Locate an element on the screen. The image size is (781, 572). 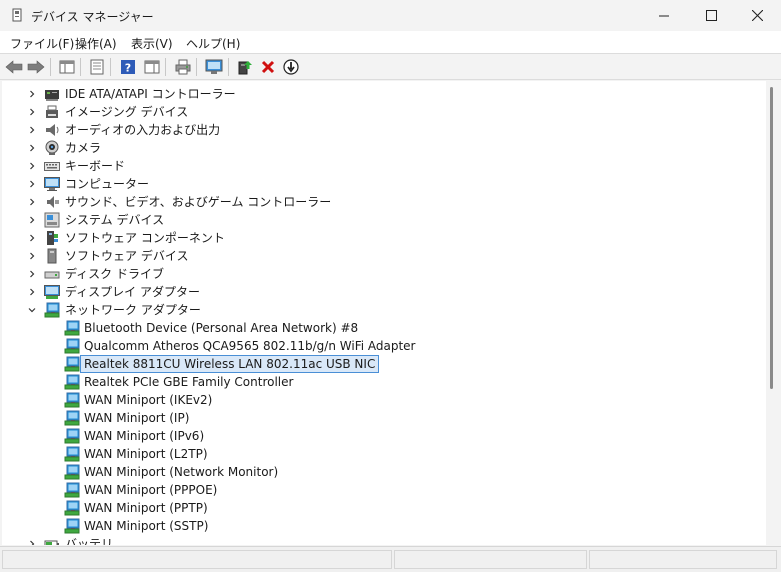
tree-category-row: バッテリ is located at coordinates (382, 540).